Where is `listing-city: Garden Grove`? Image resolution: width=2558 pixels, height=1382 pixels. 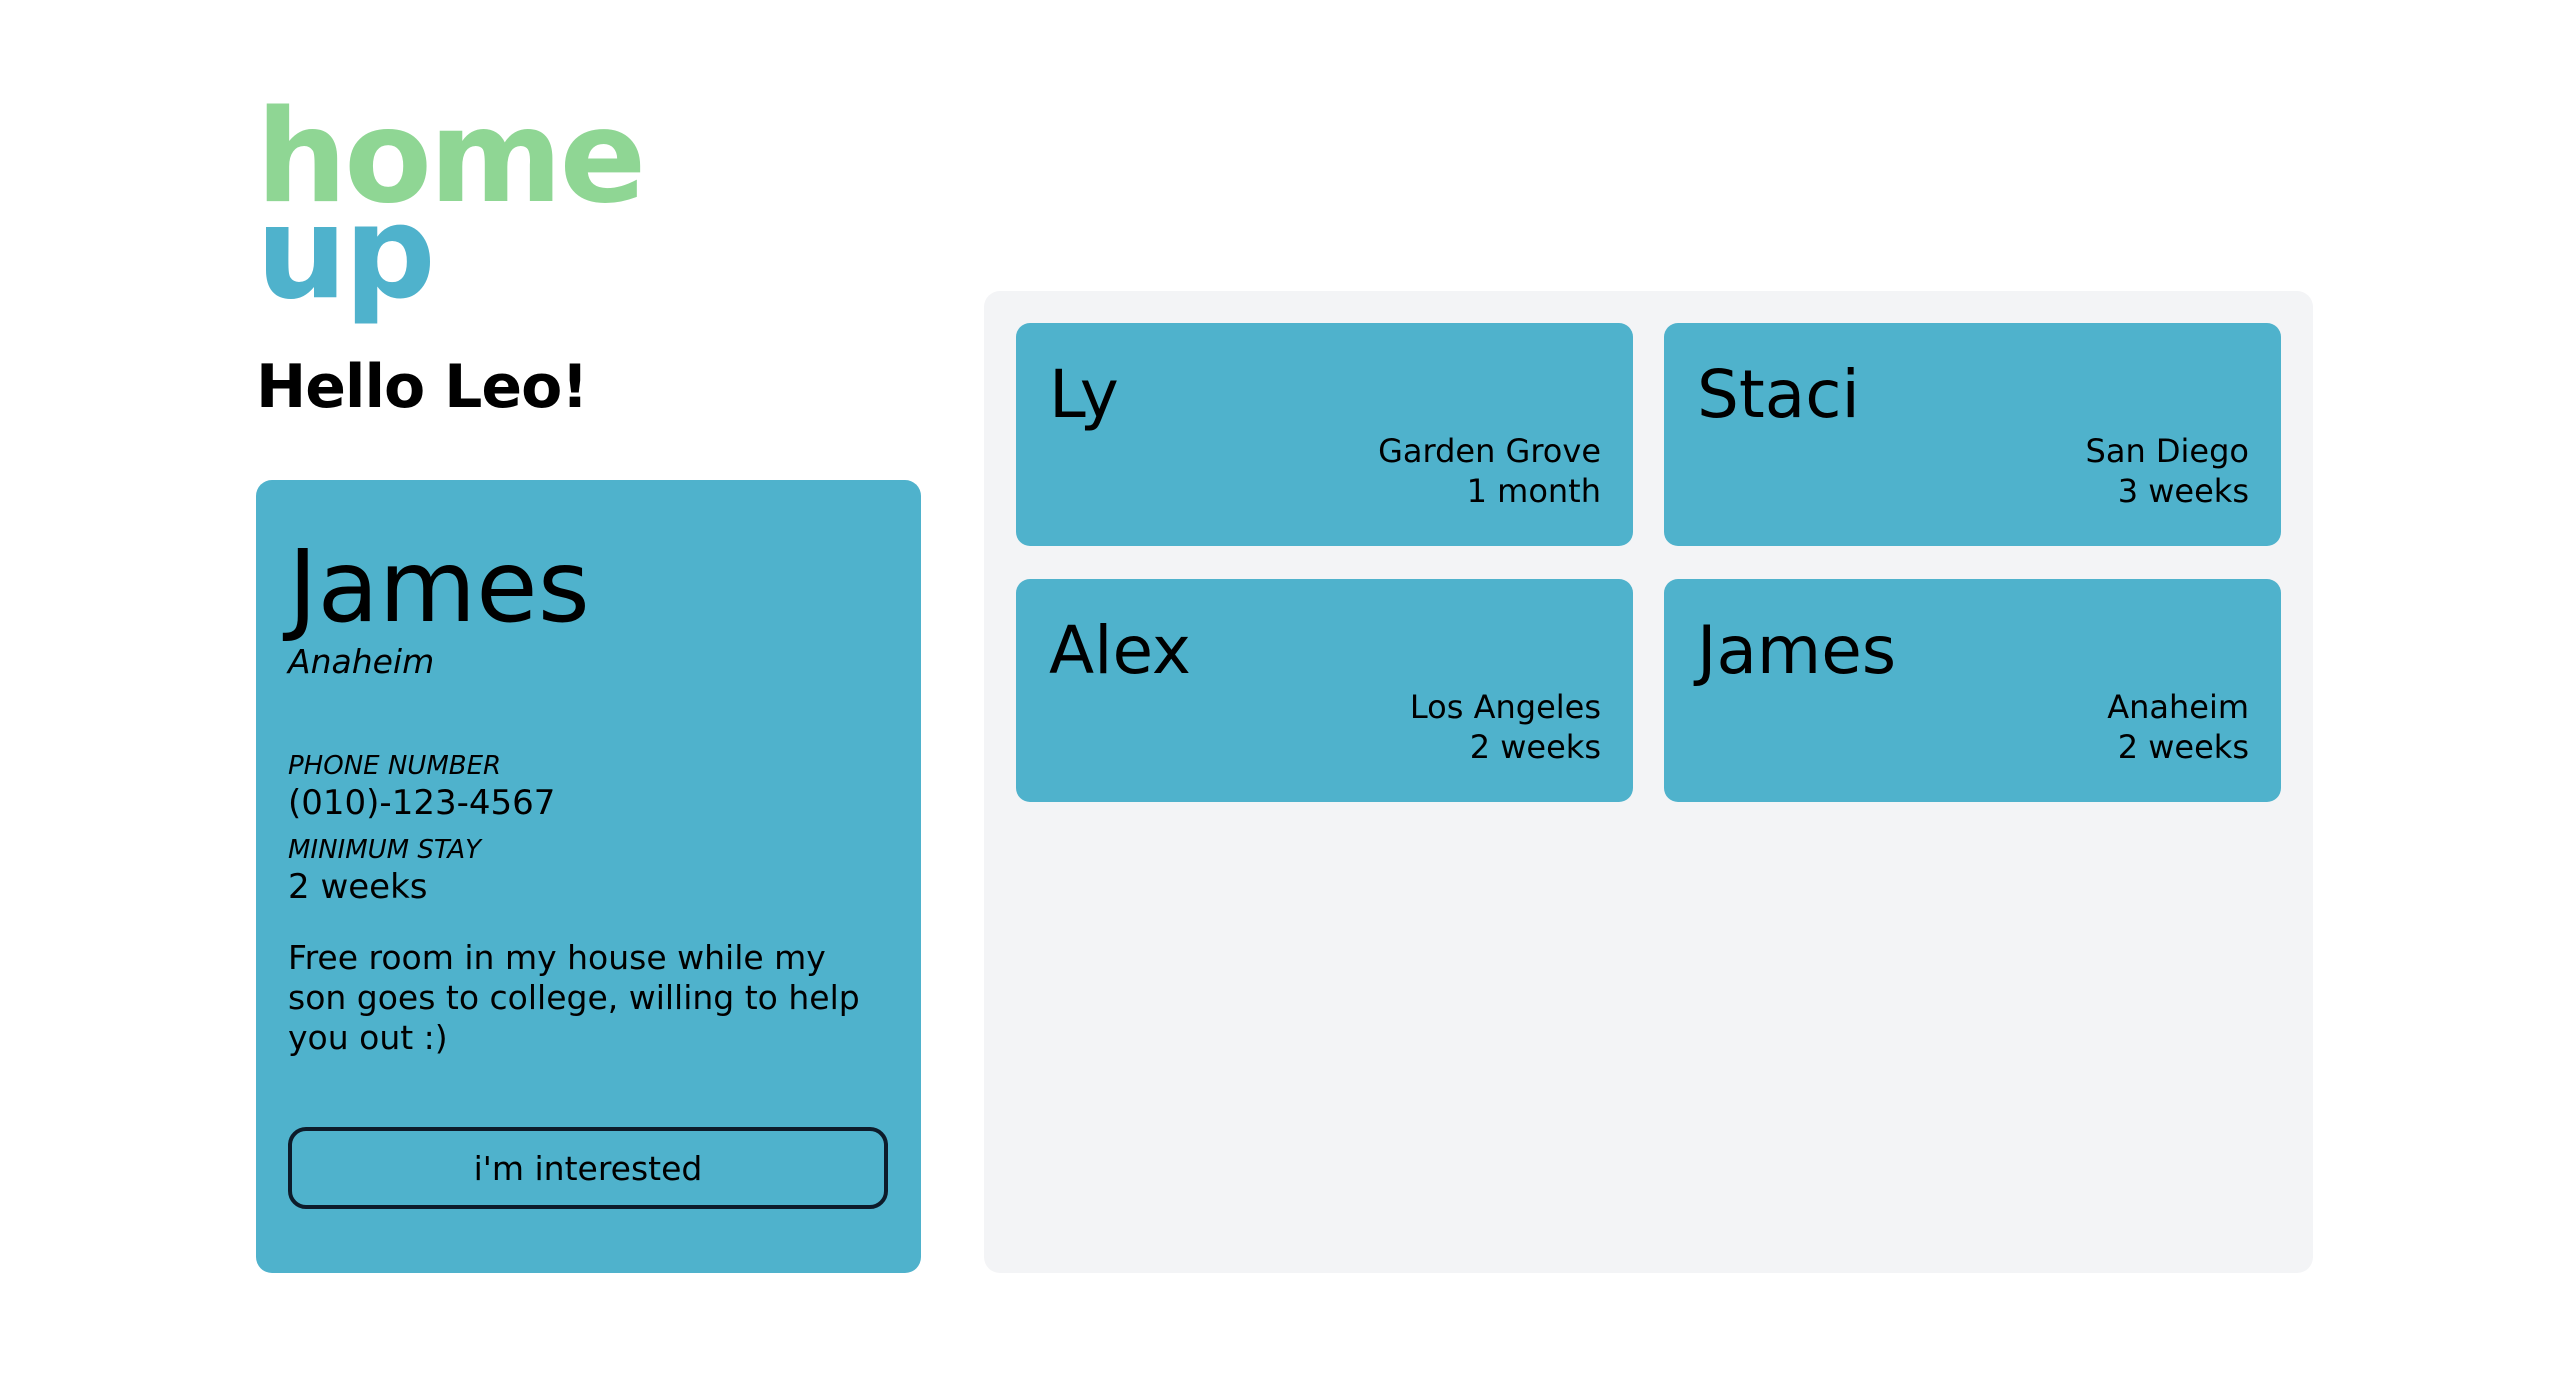 listing-city: Garden Grove is located at coordinates (1489, 451).